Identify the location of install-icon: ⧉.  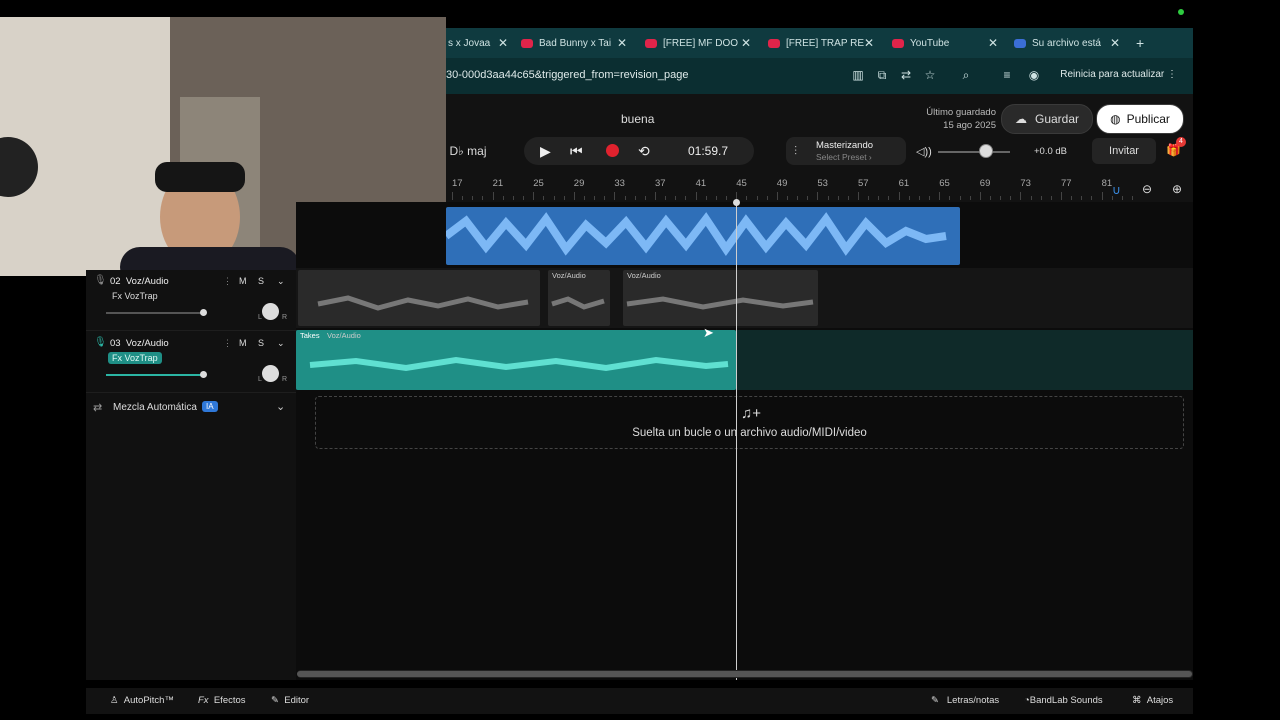
(882, 75).